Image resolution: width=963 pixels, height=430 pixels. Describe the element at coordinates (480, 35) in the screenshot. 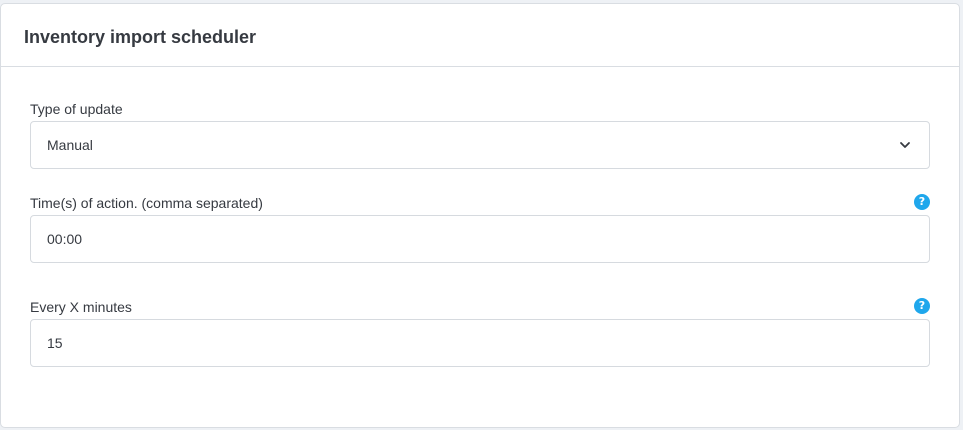

I see `card-header: Inventory import scheduler` at that location.